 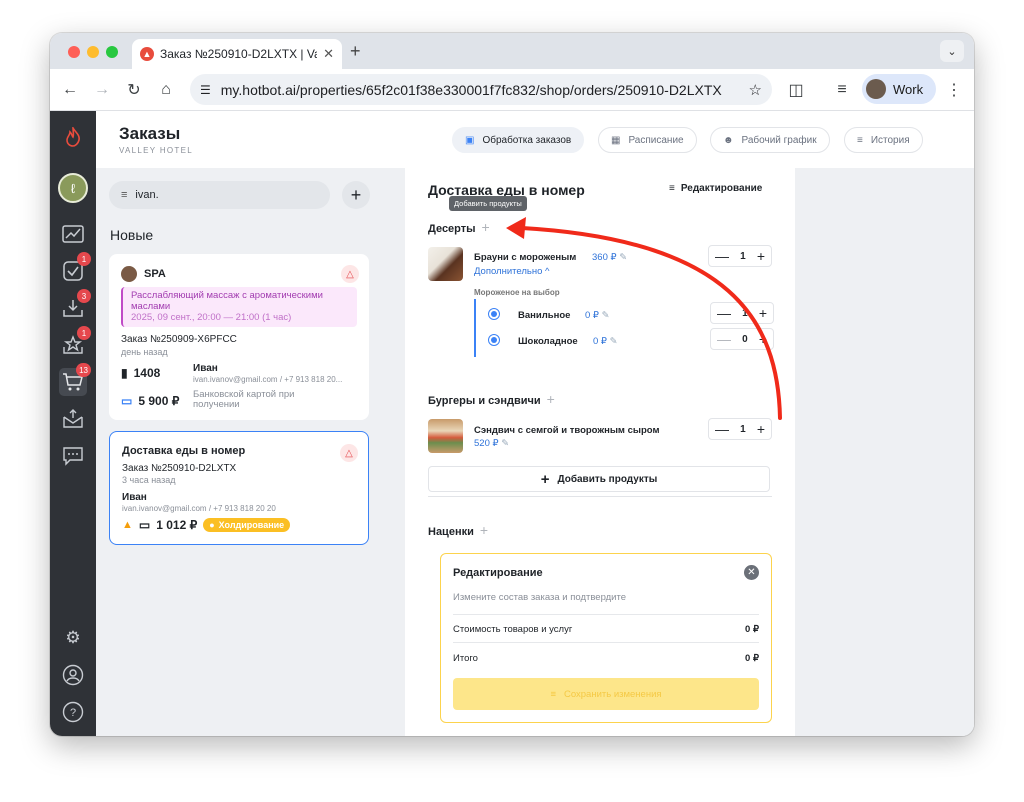 What do you see at coordinates (890, 140) in the screenshot?
I see `tab-label: История` at bounding box center [890, 140].